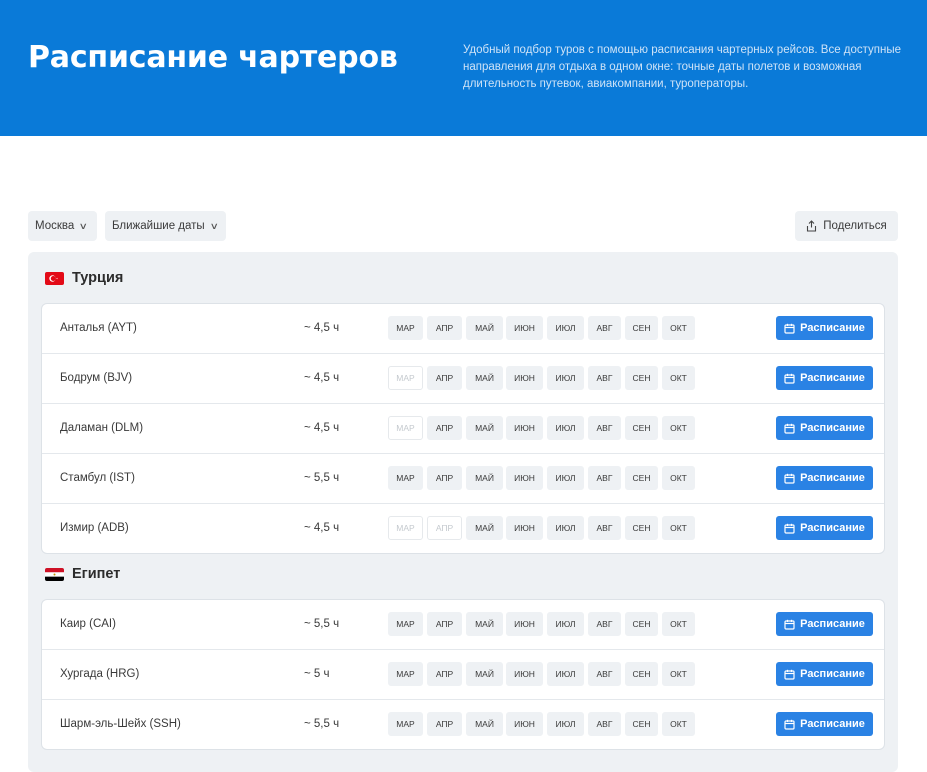 This screenshot has height=772, width=927. I want to click on country-heading: Египет, so click(82, 574).